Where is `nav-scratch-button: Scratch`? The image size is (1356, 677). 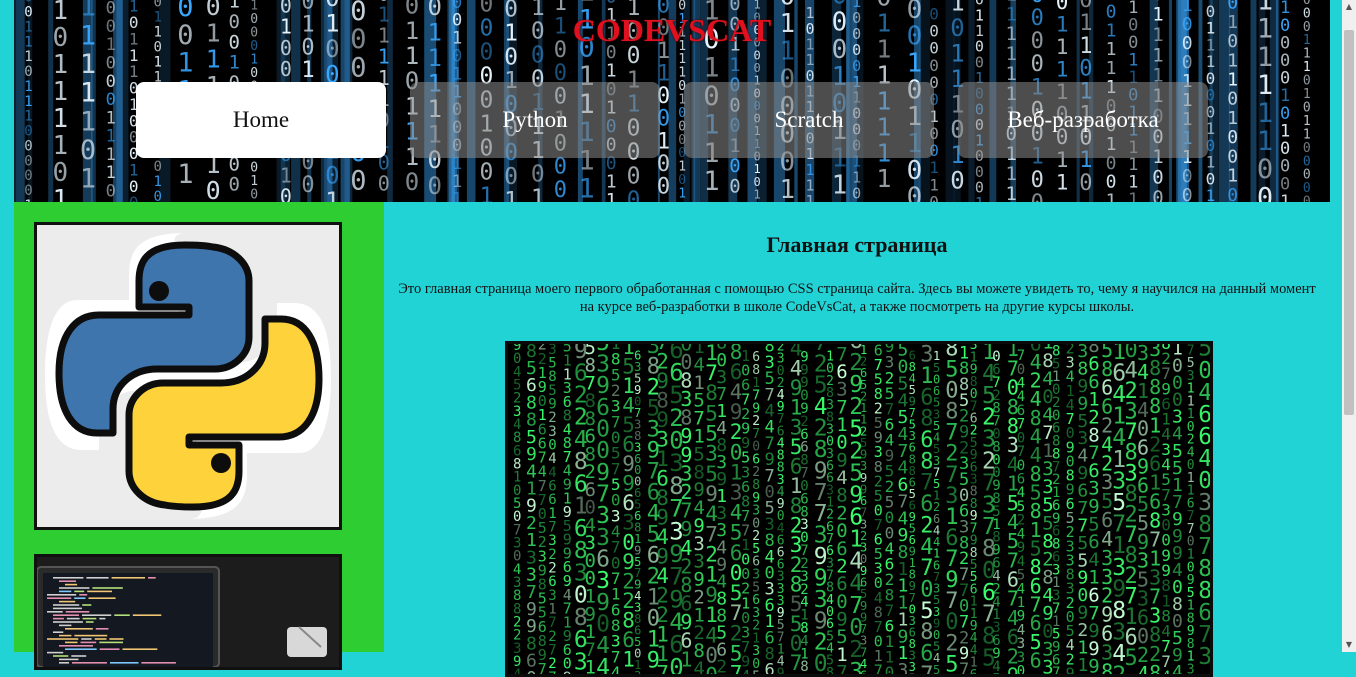
nav-scratch-button: Scratch is located at coordinates (809, 120).